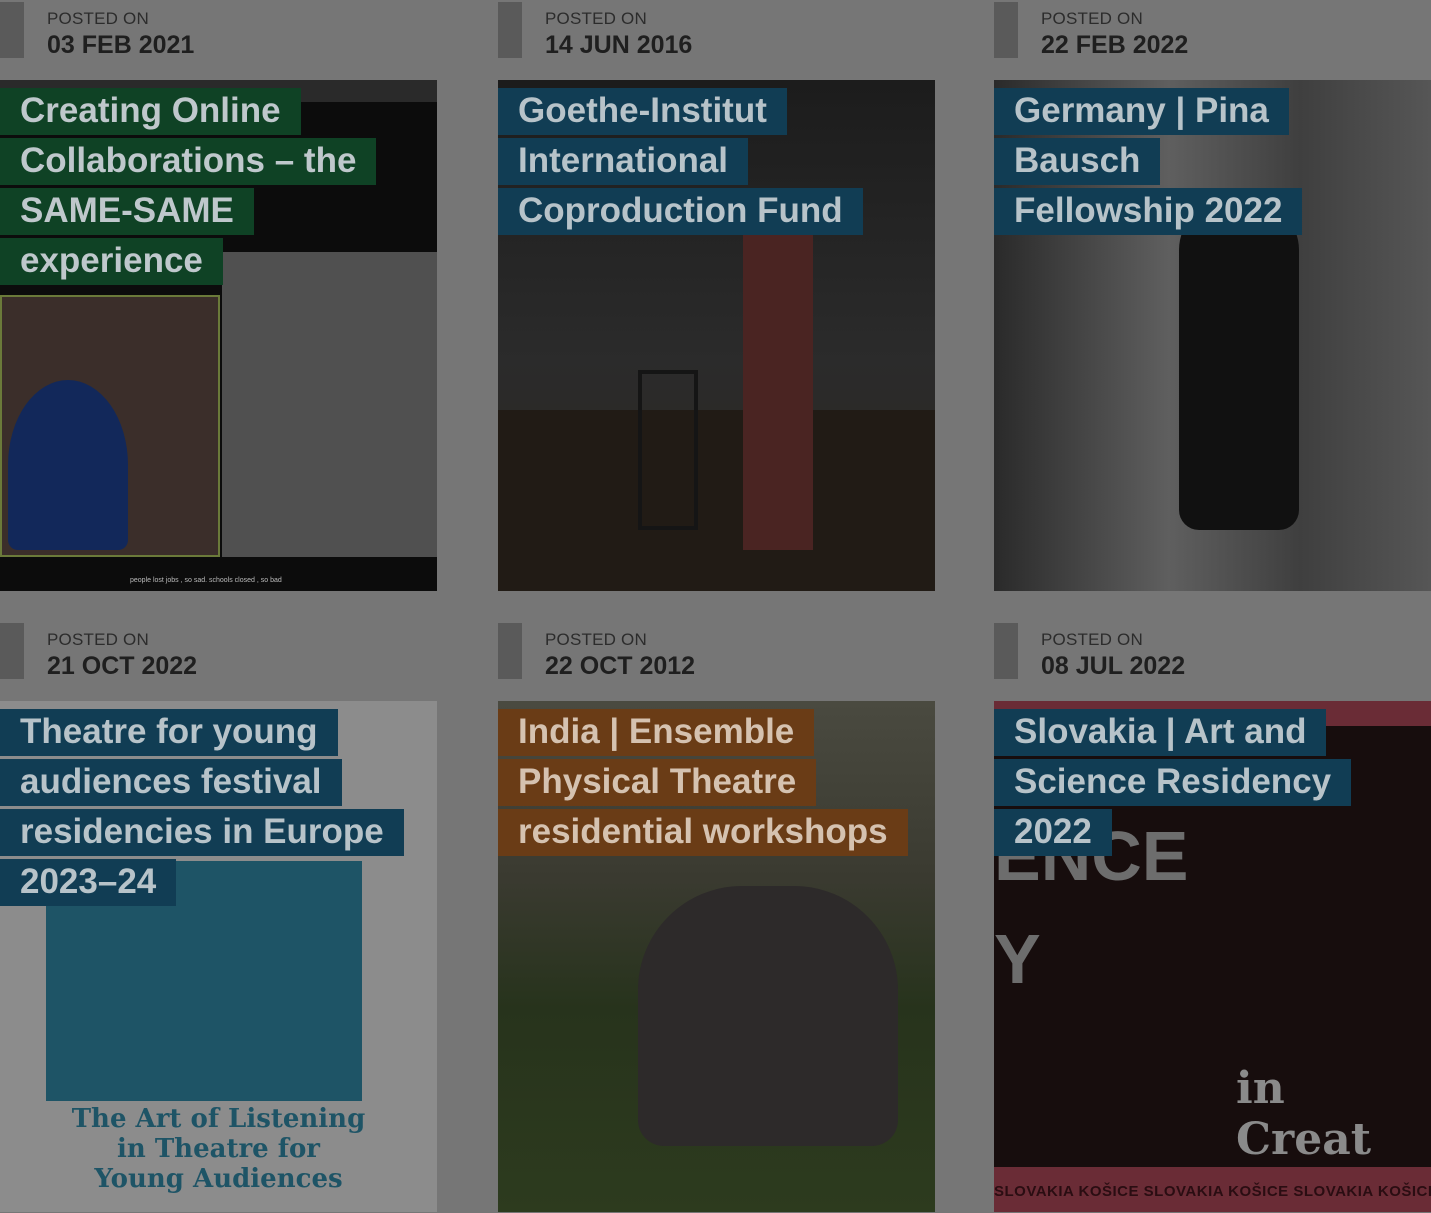  Describe the element at coordinates (1053, 832) in the screenshot. I see `title-line: 2022` at that location.